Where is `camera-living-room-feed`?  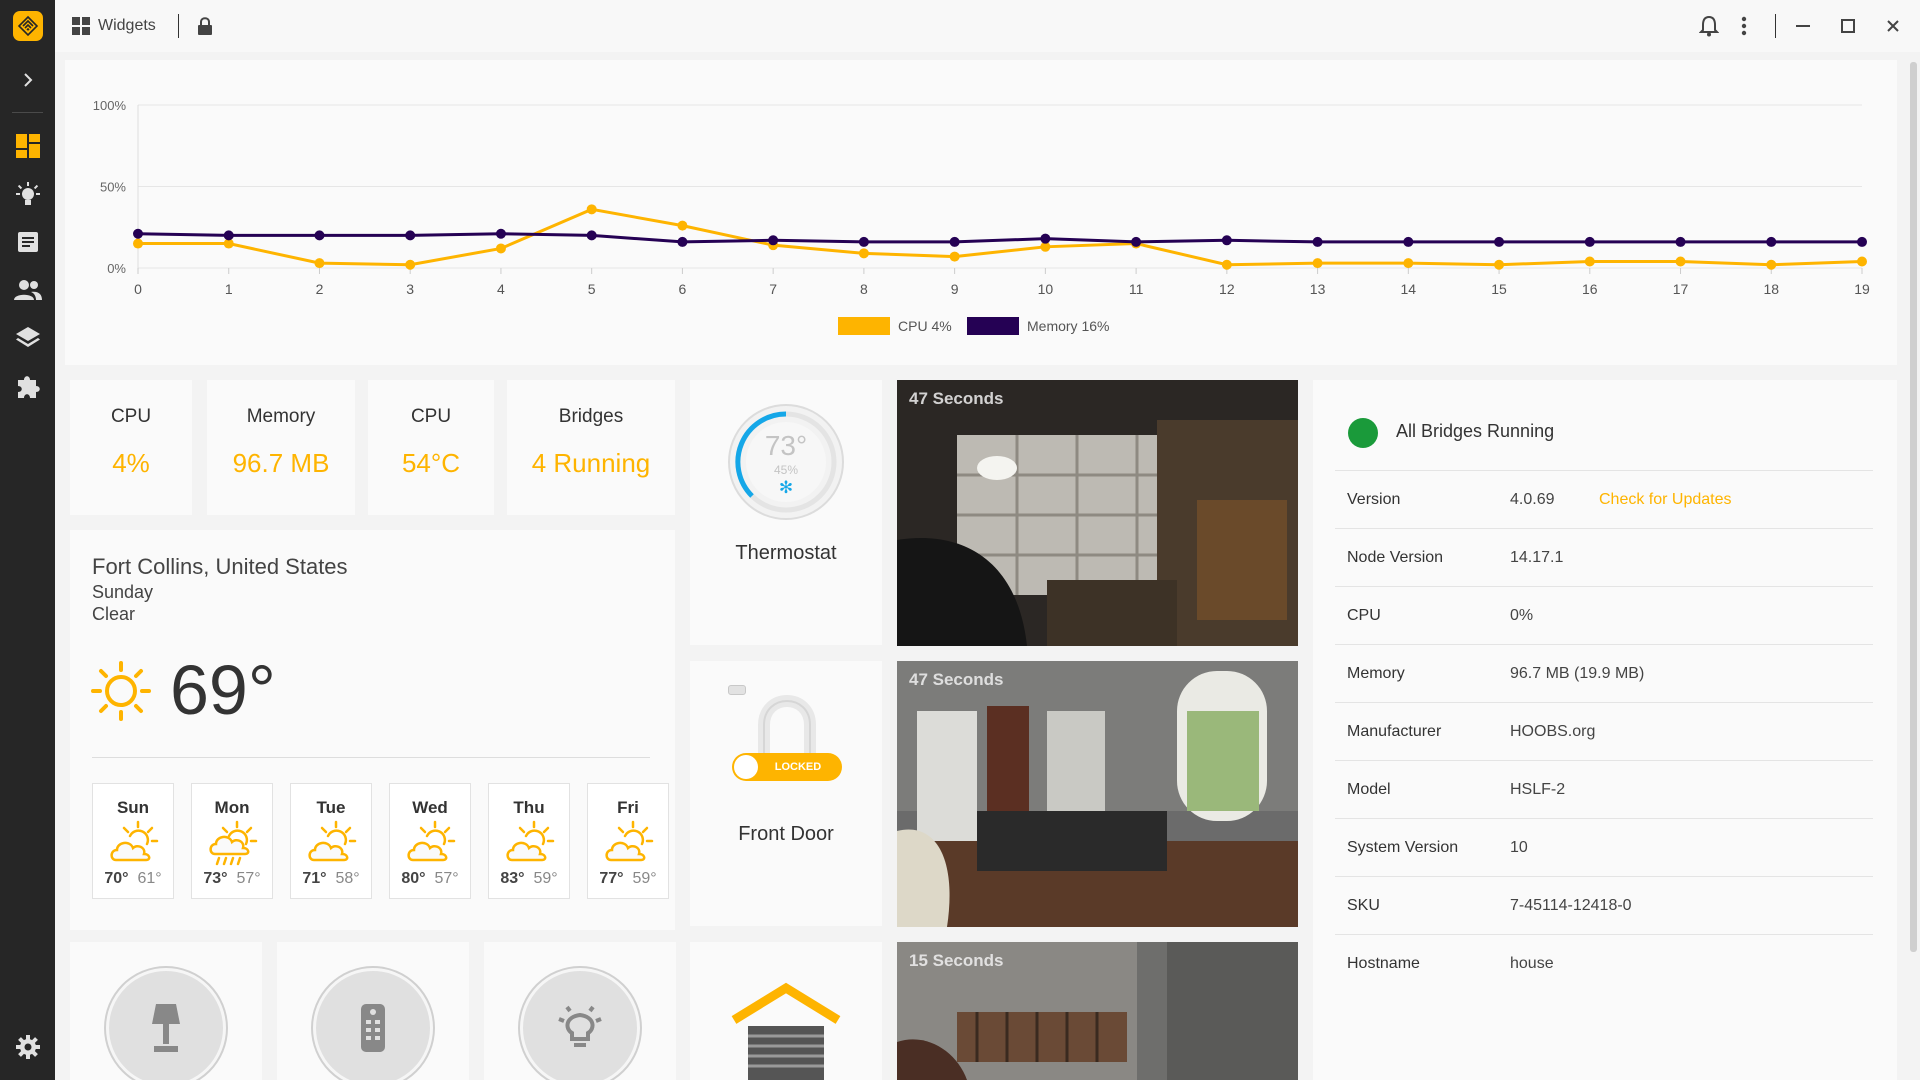
camera-living-room-feed is located at coordinates (1097, 794).